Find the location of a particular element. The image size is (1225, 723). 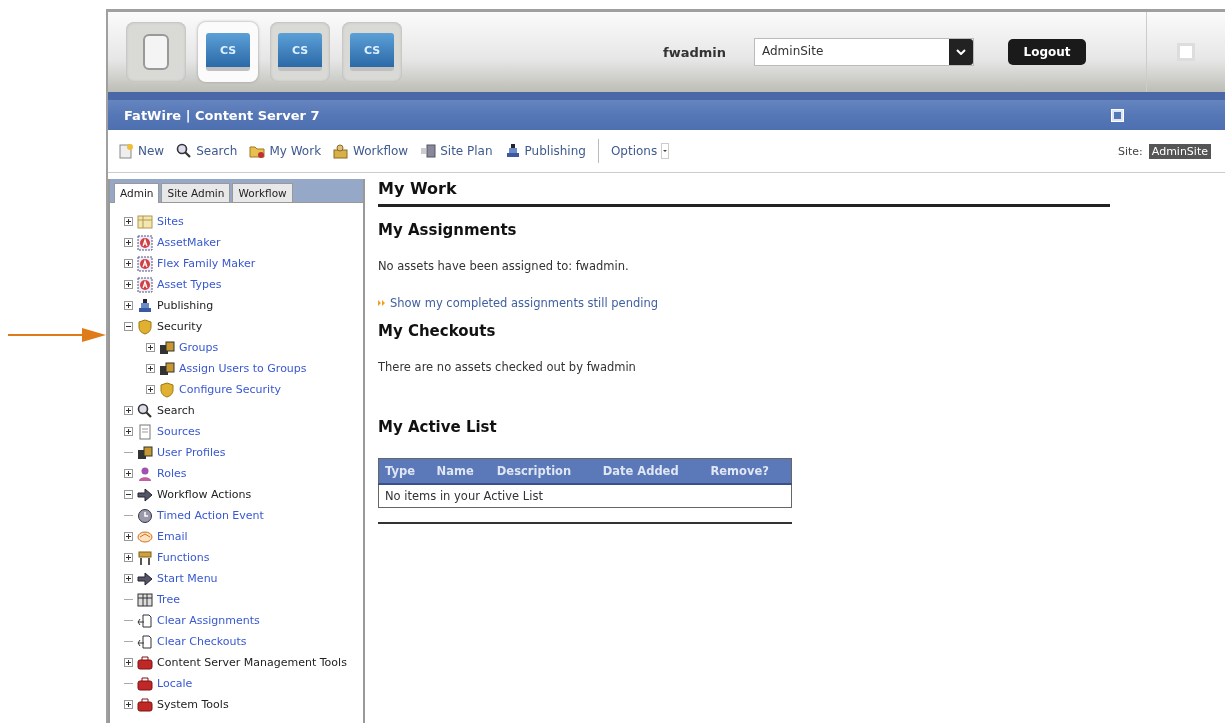

grid-icon is located at coordinates (145, 221).